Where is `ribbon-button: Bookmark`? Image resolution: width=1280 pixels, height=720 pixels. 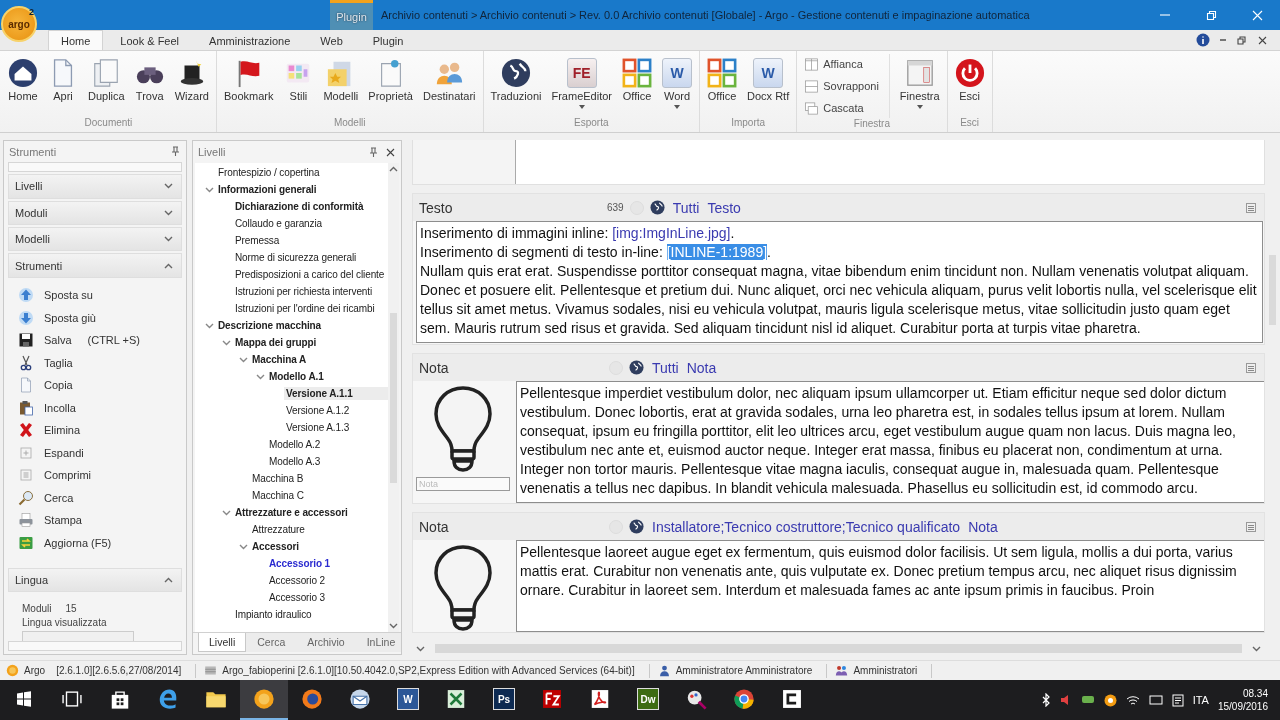 ribbon-button: Bookmark is located at coordinates (248, 85).